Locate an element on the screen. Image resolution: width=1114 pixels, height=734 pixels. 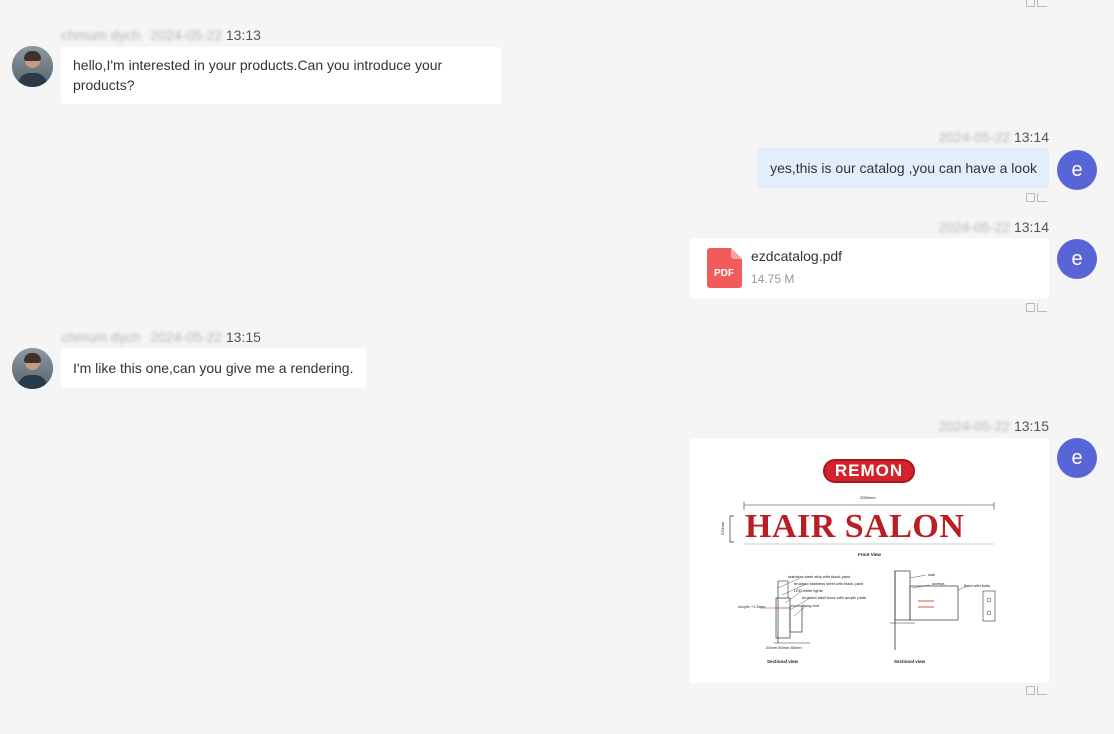
drawing-note: Acrylic +1.5mm is located at coordinates (752, 606).